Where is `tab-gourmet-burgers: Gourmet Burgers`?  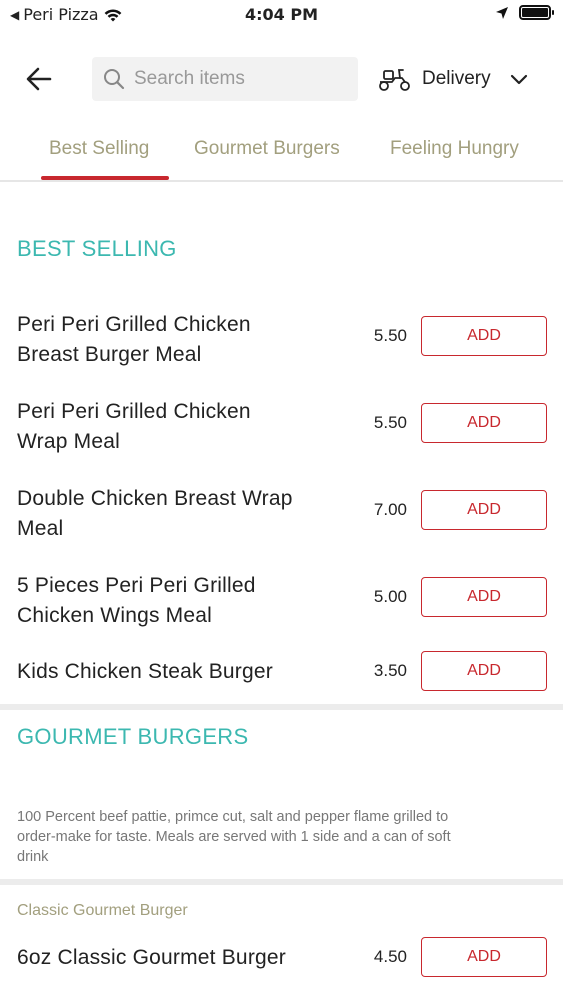 tab-gourmet-burgers: Gourmet Burgers is located at coordinates (267, 149).